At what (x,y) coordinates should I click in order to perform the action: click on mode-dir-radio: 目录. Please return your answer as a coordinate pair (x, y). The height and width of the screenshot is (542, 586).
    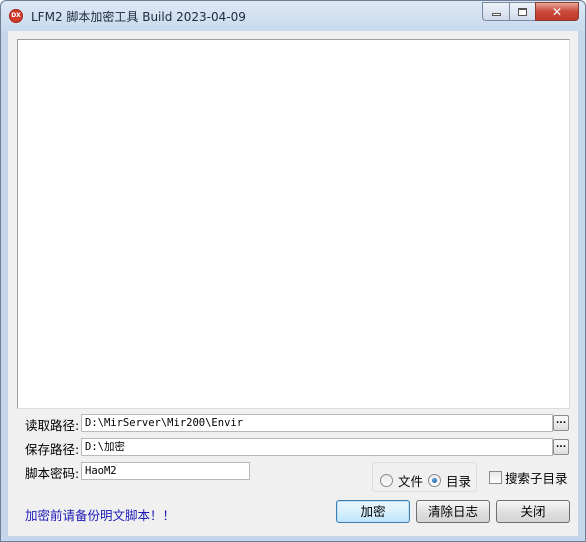
    Looking at the image, I should click on (449, 480).